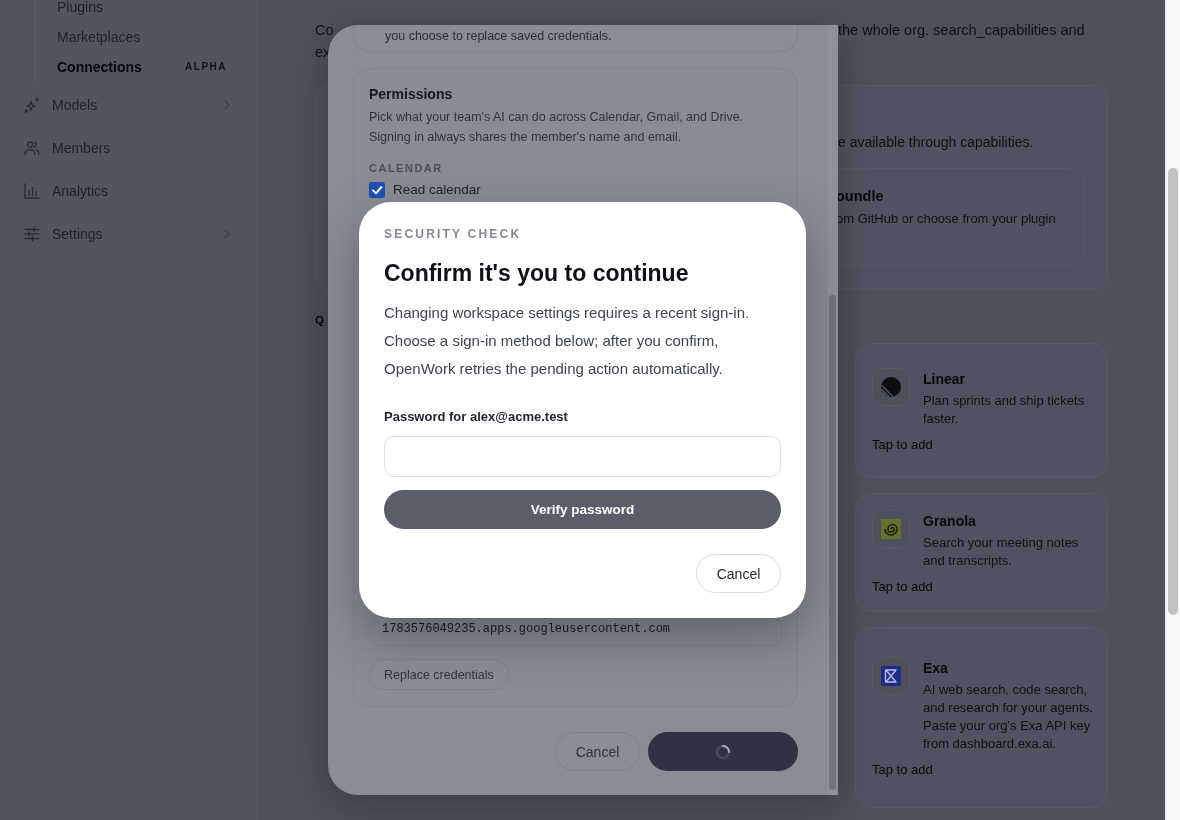 The width and height of the screenshot is (1180, 820). I want to click on password-field, so click(582, 456).